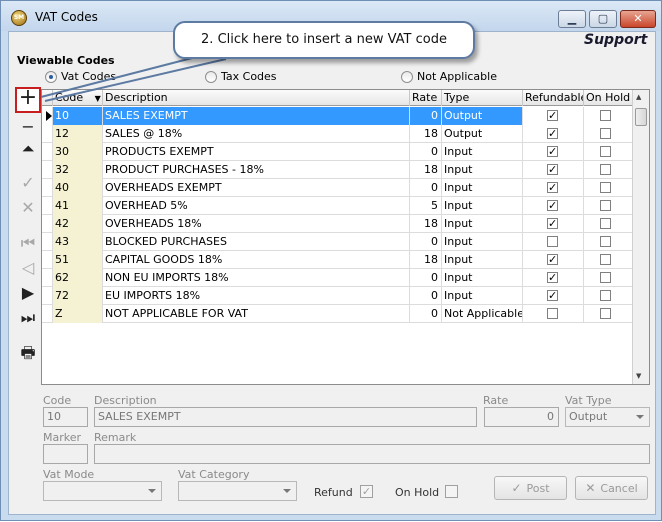 This screenshot has width=662, height=522. Describe the element at coordinates (324, 40) in the screenshot. I see `instruction-callout: 2. Click here to insert a new VAT code` at that location.